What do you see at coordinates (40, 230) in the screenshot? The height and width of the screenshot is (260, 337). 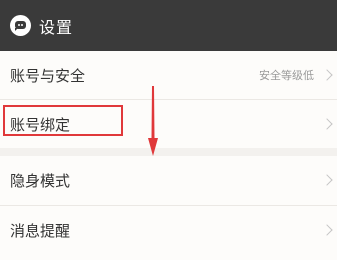 I see `settings-item-label: 消息提醒` at bounding box center [40, 230].